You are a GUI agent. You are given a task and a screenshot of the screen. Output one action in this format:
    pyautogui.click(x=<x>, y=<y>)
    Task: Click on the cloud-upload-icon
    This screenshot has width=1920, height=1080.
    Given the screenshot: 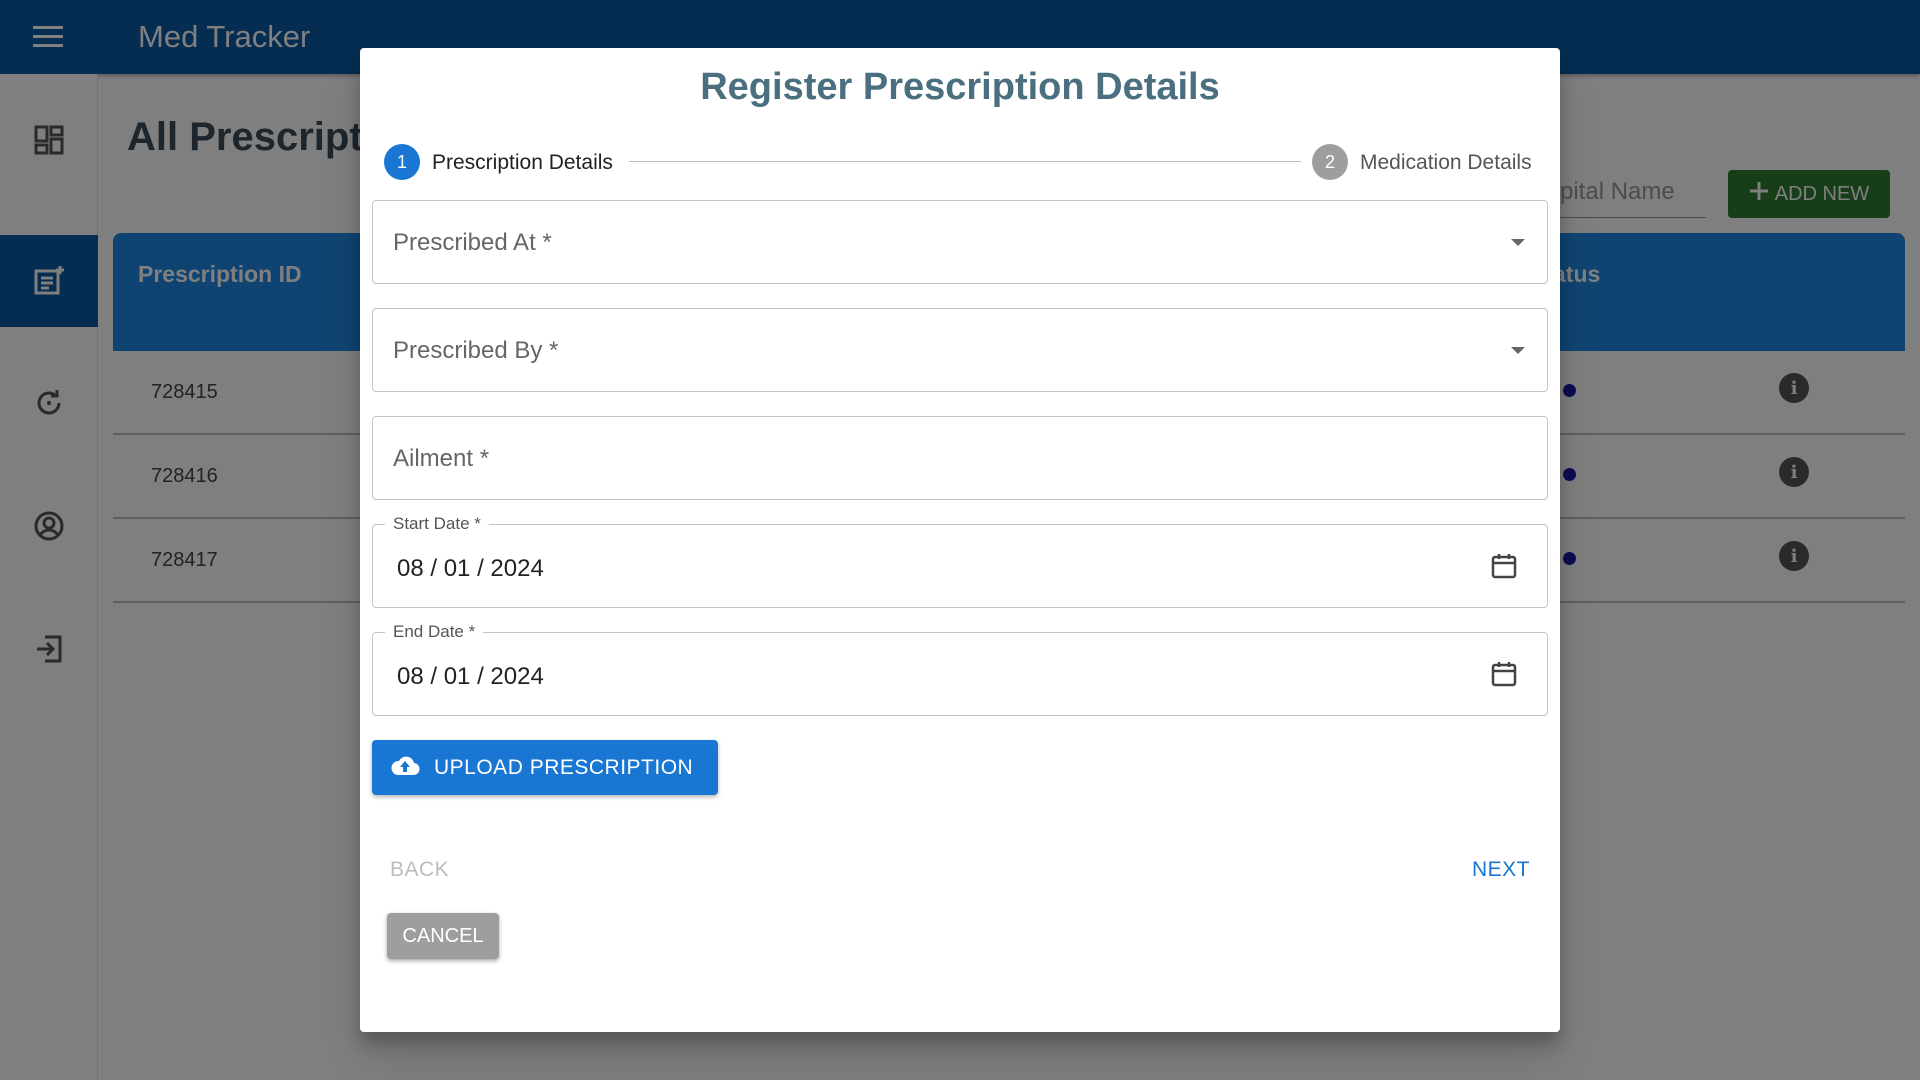 What is the action you would take?
    pyautogui.click(x=405, y=768)
    